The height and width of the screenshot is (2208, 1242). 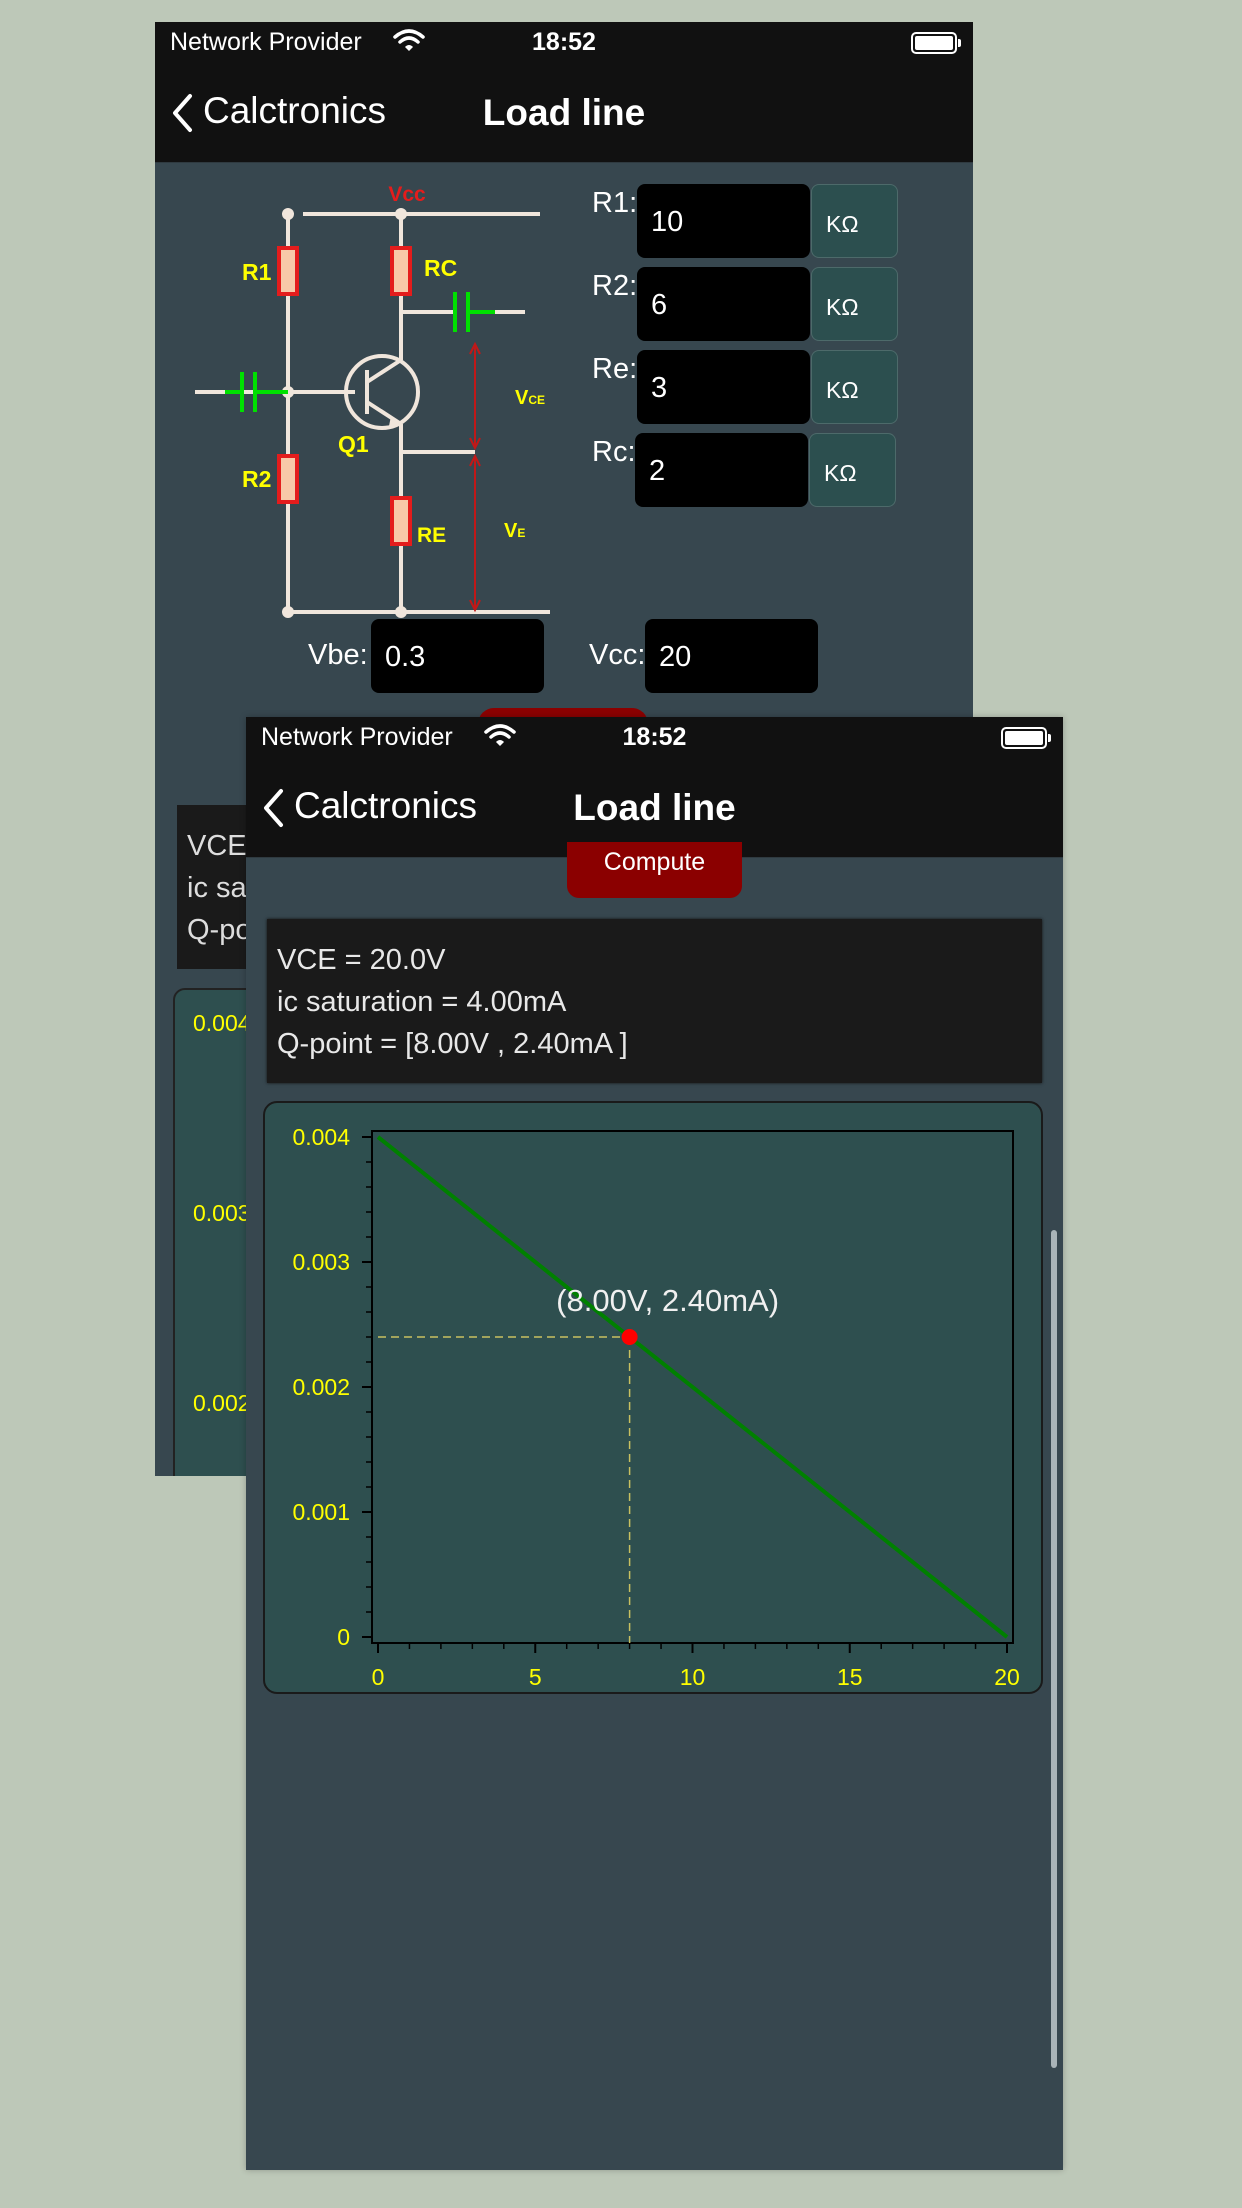 What do you see at coordinates (256, 479) in the screenshot?
I see `r2-label: R2` at bounding box center [256, 479].